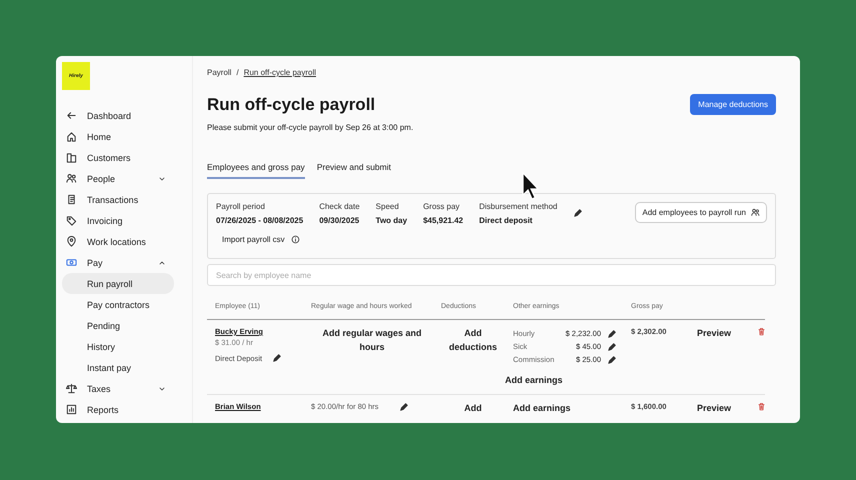 The height and width of the screenshot is (480, 856). Describe the element at coordinates (71, 115) in the screenshot. I see `back-arrow-icon` at that location.